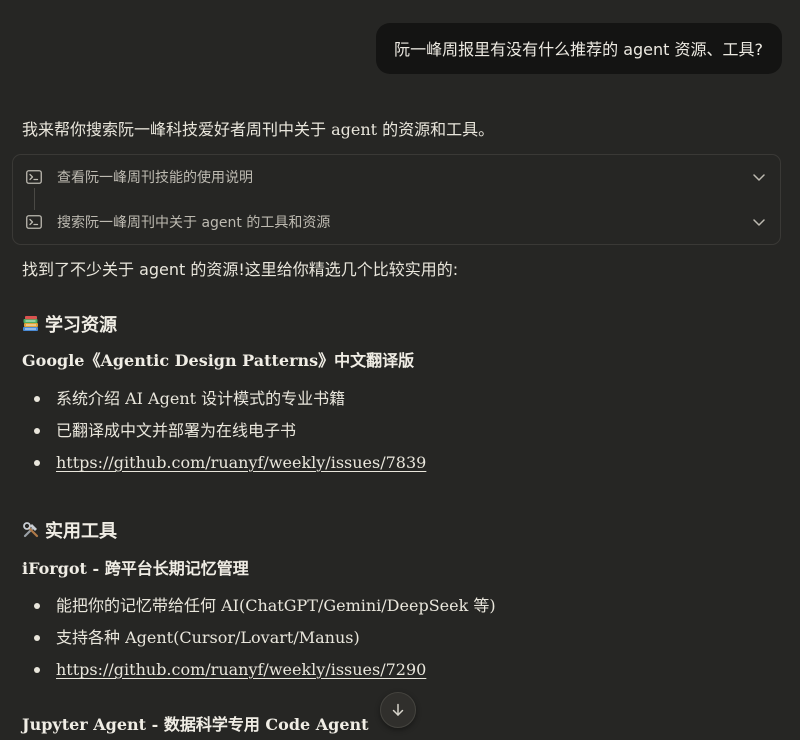 This screenshot has height=740, width=800. I want to click on tool-call-label-2: 搜索阮一峰周刊中关于 agent 的工具和资源, so click(194, 223).